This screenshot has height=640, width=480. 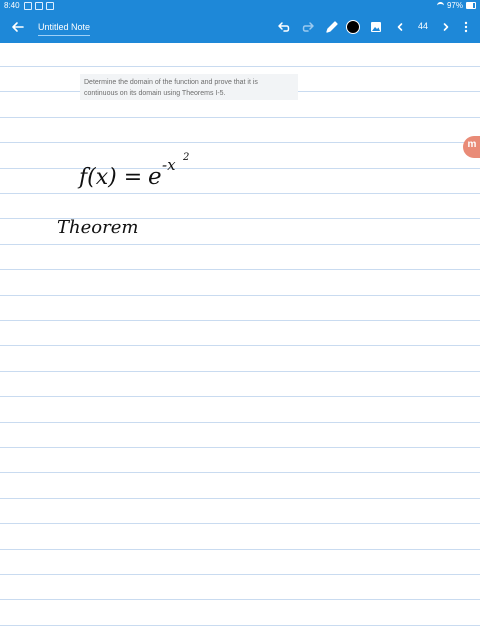 What do you see at coordinates (109, 177) in the screenshot?
I see `handwriting-function-lhs: f(x) =` at bounding box center [109, 177].